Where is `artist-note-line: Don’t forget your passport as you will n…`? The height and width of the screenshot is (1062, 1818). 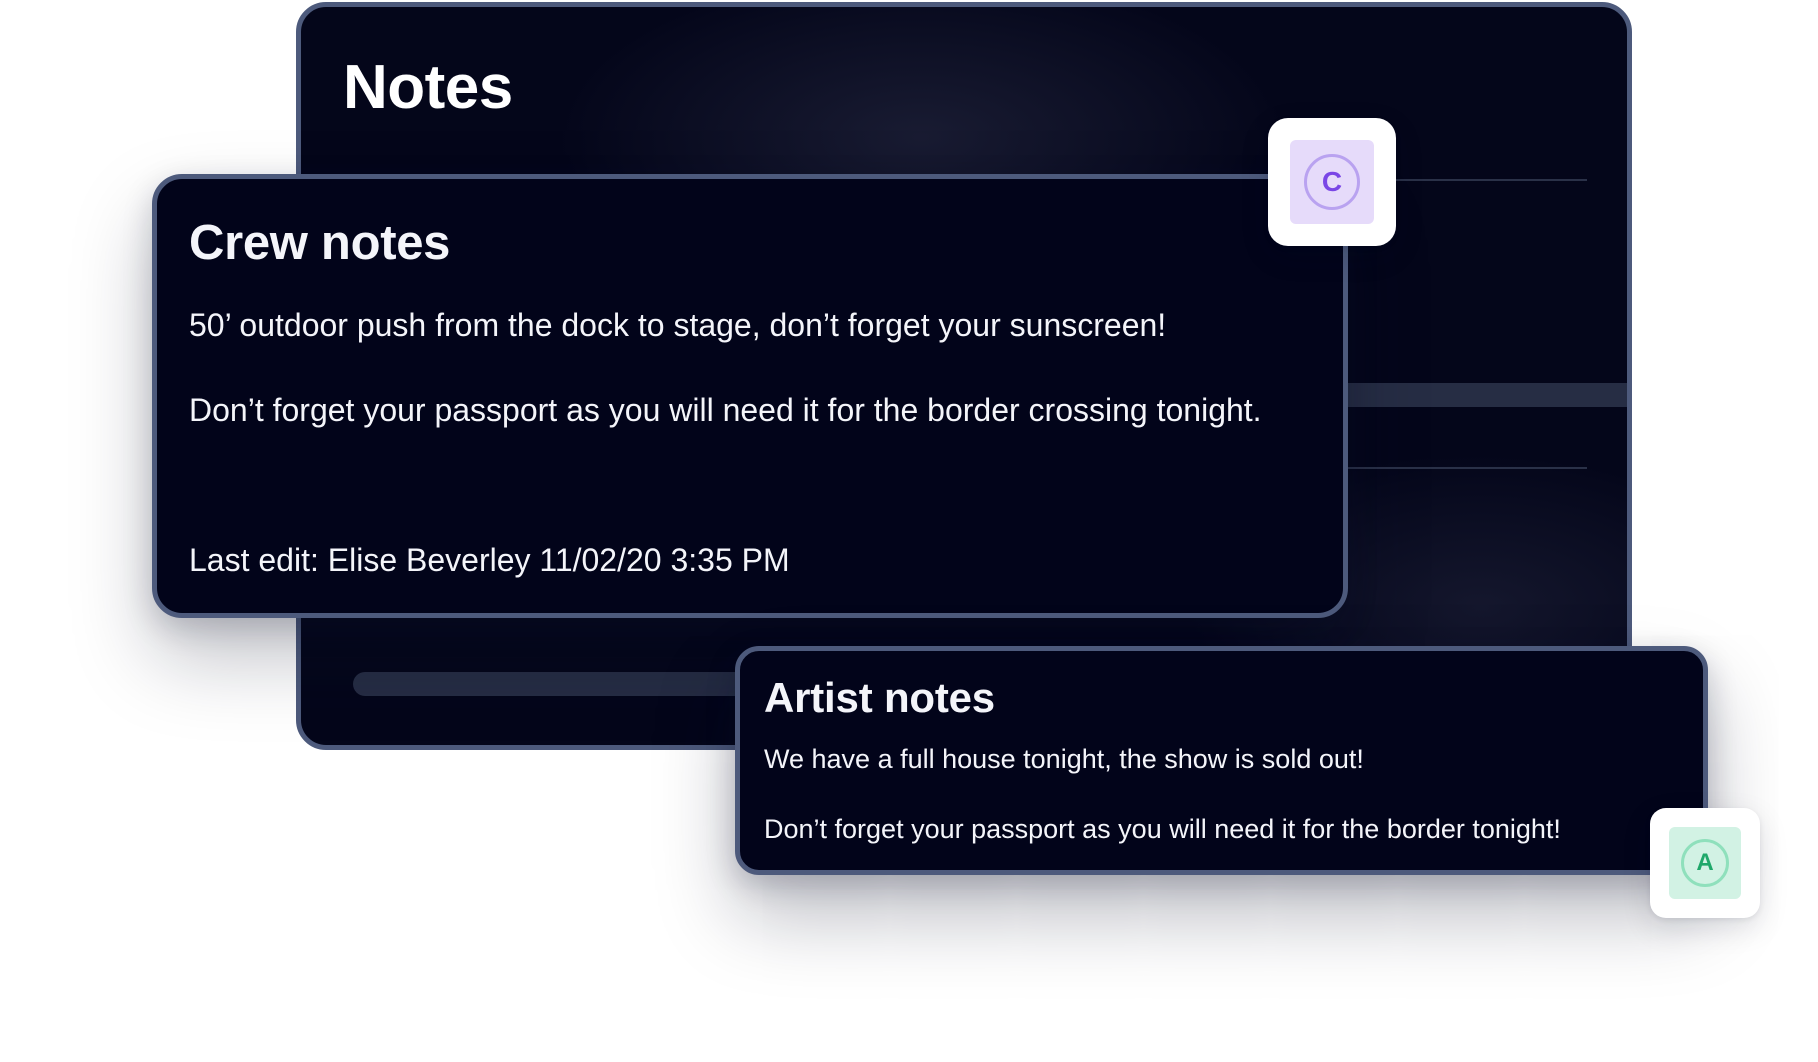 artist-note-line: Don’t forget your passport as you will n… is located at coordinates (1162, 829).